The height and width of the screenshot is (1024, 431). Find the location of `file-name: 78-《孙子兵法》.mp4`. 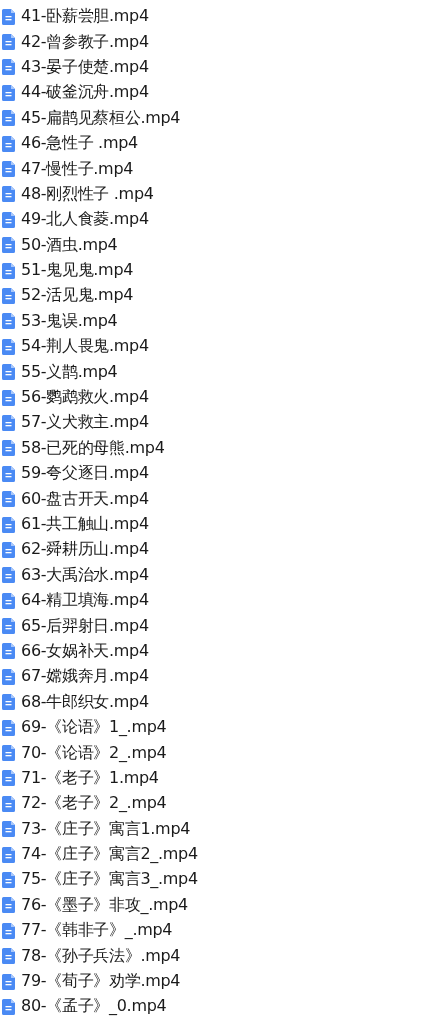

file-name: 78-《孙子兵法》.mp4 is located at coordinates (101, 956).